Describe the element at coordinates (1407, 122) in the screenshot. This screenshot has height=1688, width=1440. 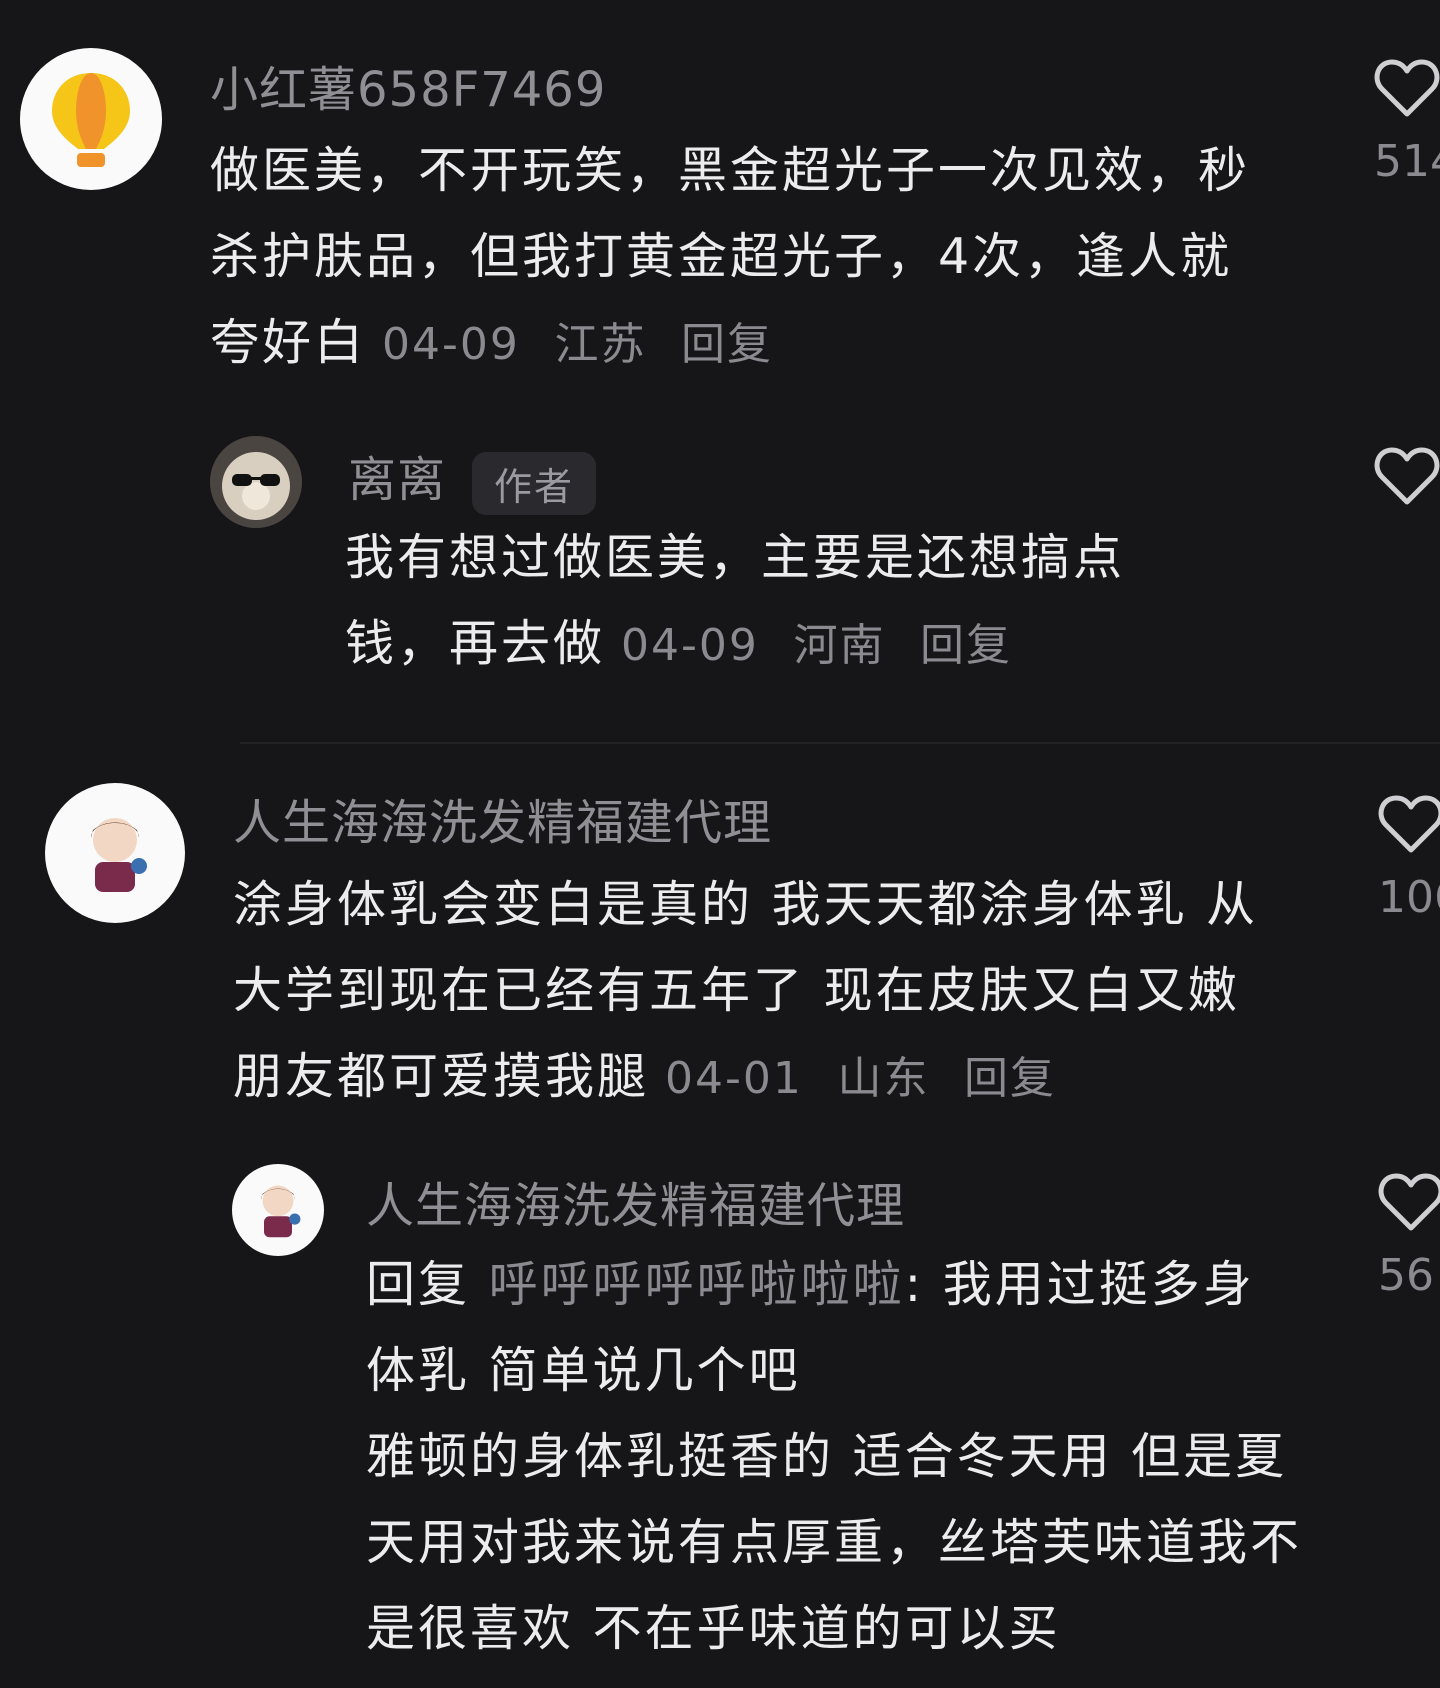
I see `like-button: 514` at that location.